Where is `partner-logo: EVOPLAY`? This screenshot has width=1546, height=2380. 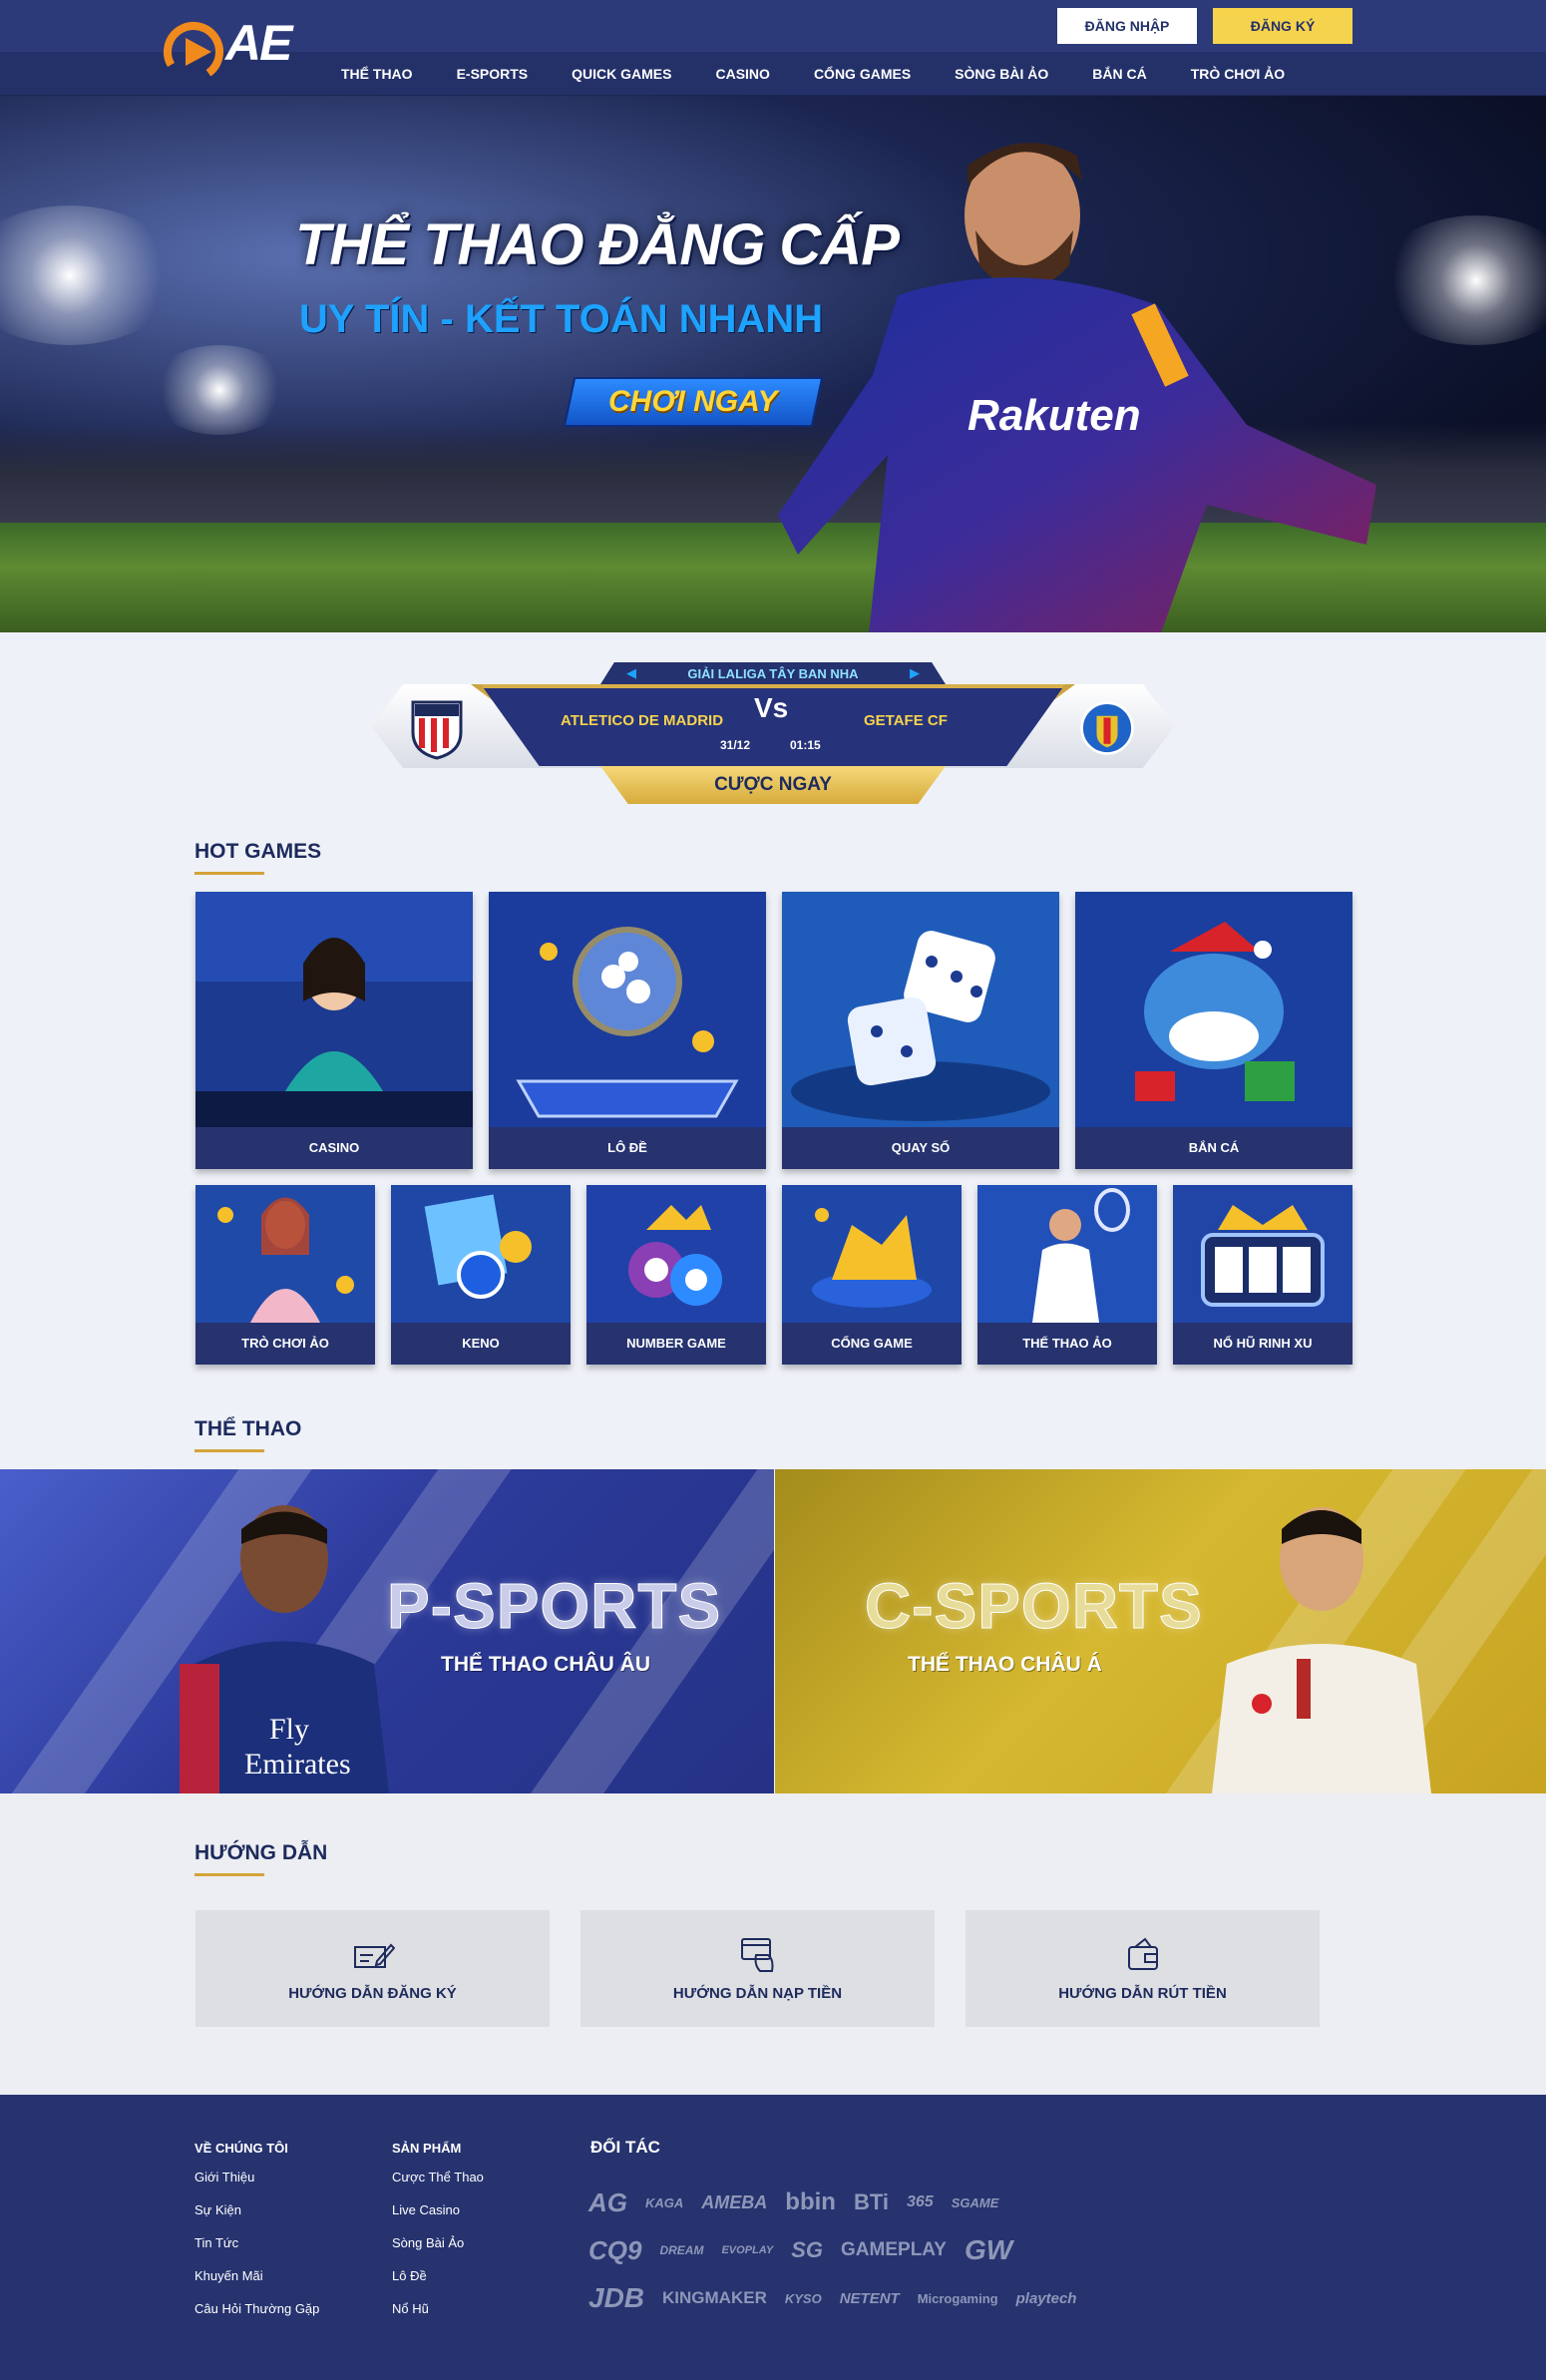
partner-logo: EVOPLAY is located at coordinates (747, 2250).